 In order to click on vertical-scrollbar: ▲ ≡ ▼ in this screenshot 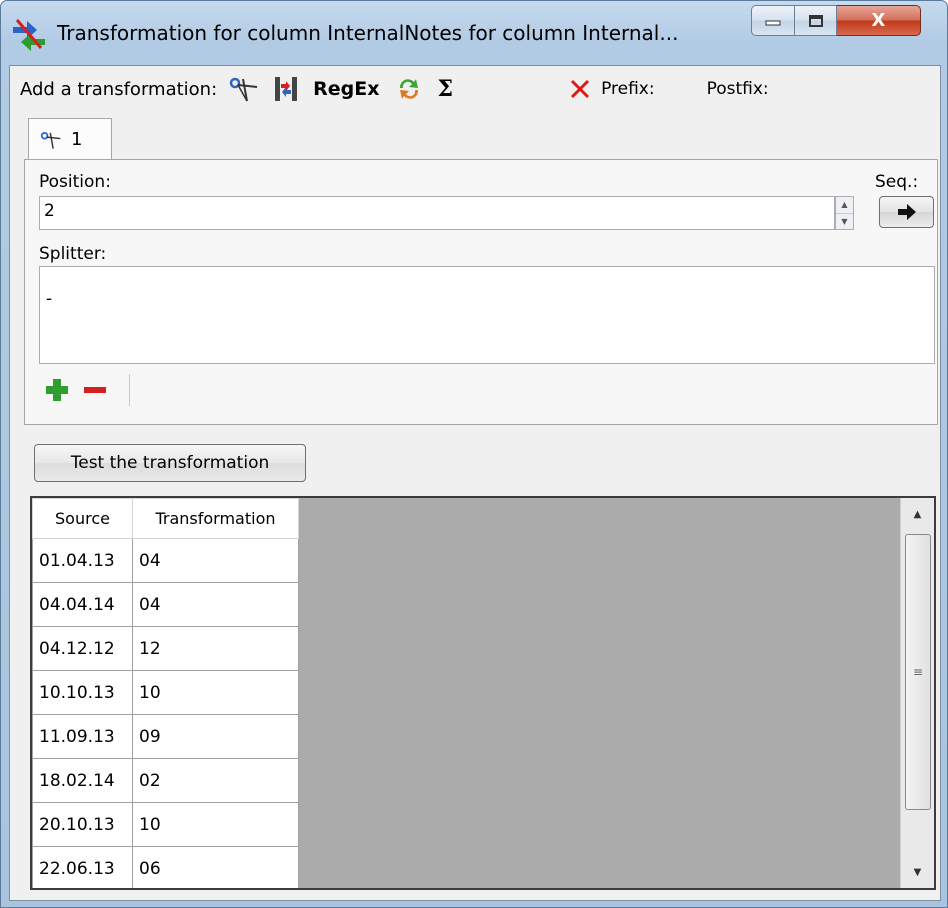, I will do `click(917, 693)`.